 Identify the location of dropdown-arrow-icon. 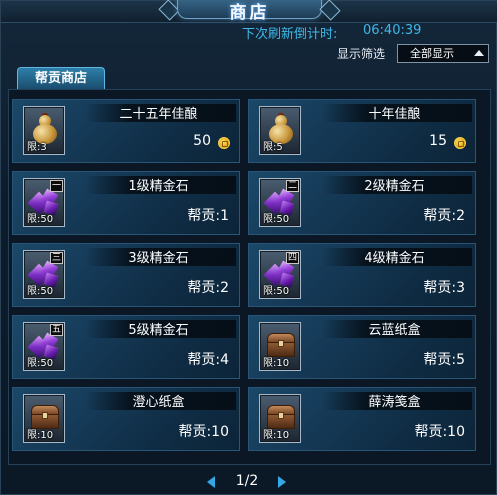
(479, 53).